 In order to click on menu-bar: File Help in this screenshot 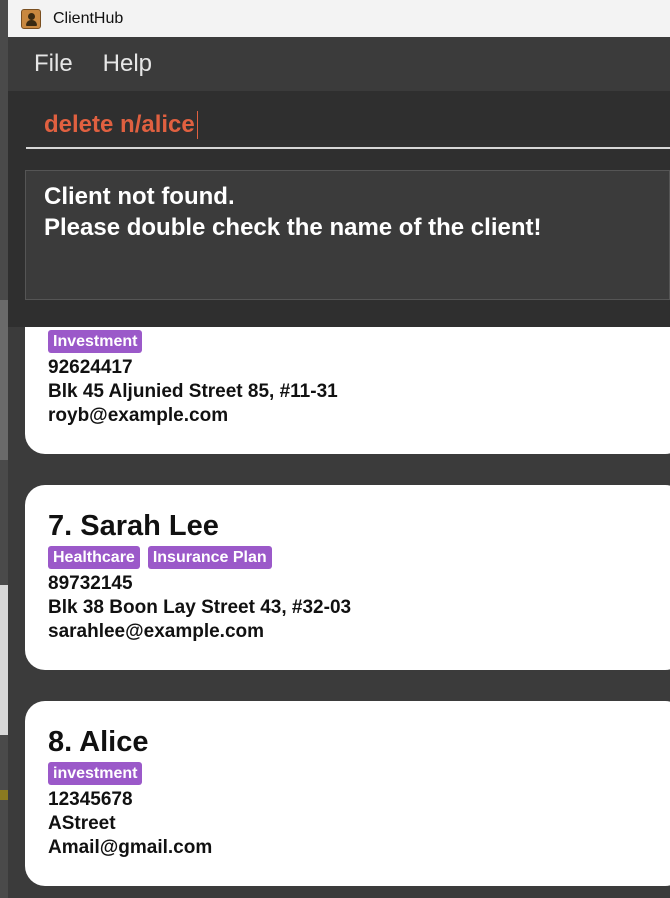, I will do `click(339, 64)`.